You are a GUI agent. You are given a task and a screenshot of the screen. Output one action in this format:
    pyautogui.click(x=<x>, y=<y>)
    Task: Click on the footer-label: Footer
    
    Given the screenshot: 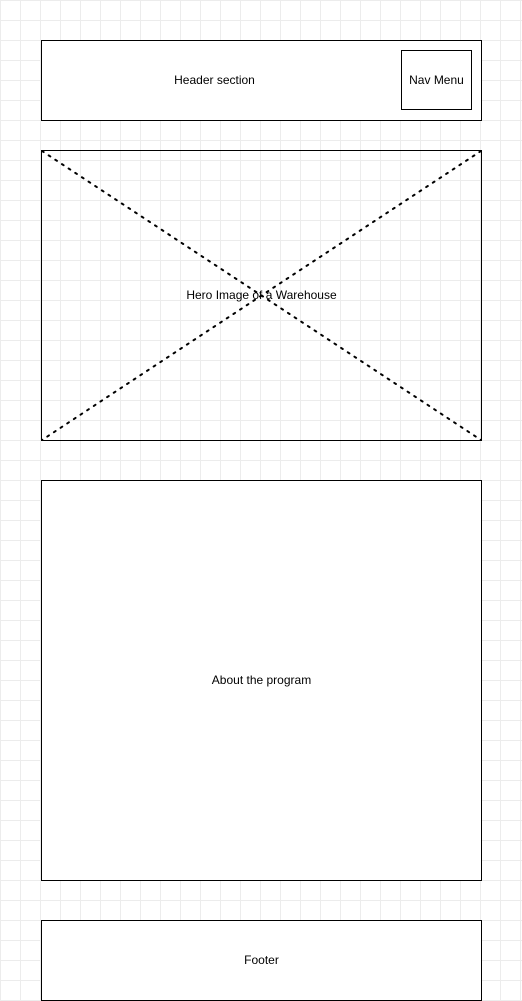 What is the action you would take?
    pyautogui.click(x=261, y=960)
    